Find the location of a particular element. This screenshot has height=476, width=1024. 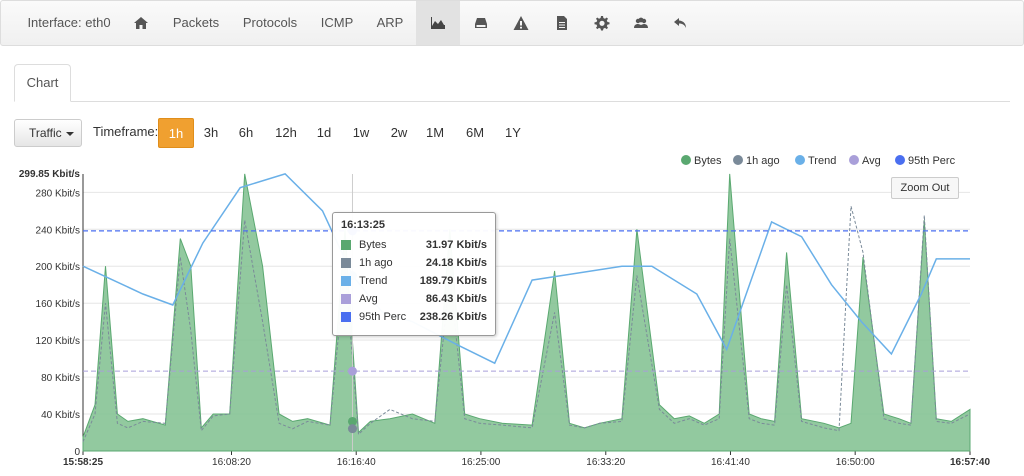

legend-avg: Avg is located at coordinates (871, 161).